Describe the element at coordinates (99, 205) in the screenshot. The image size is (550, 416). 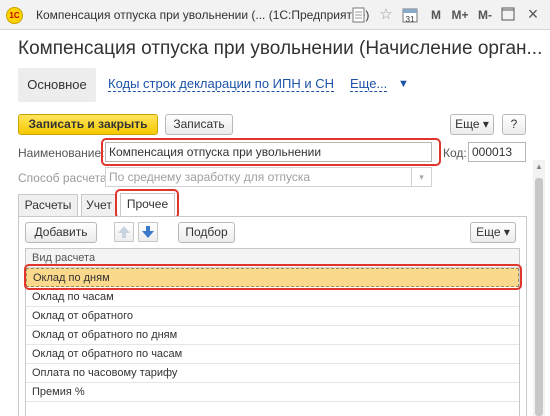
I see `tab-accounting: Учет` at that location.